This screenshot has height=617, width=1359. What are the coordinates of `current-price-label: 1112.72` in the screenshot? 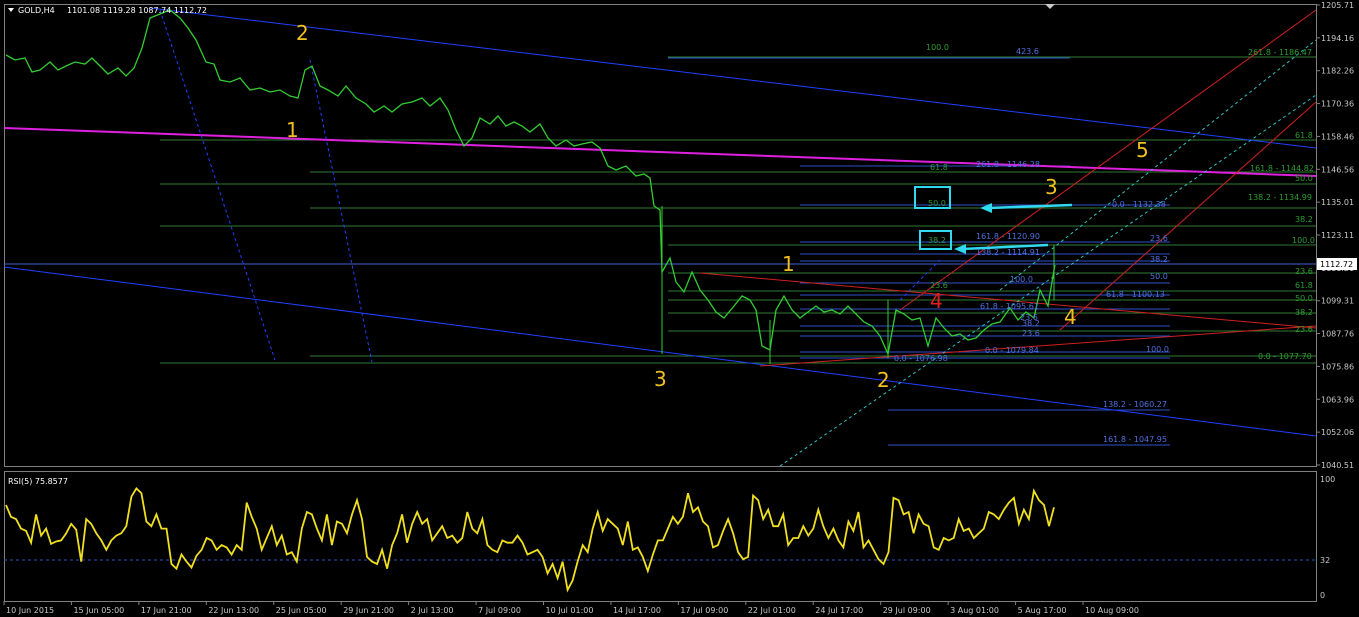 It's located at (1336, 264).